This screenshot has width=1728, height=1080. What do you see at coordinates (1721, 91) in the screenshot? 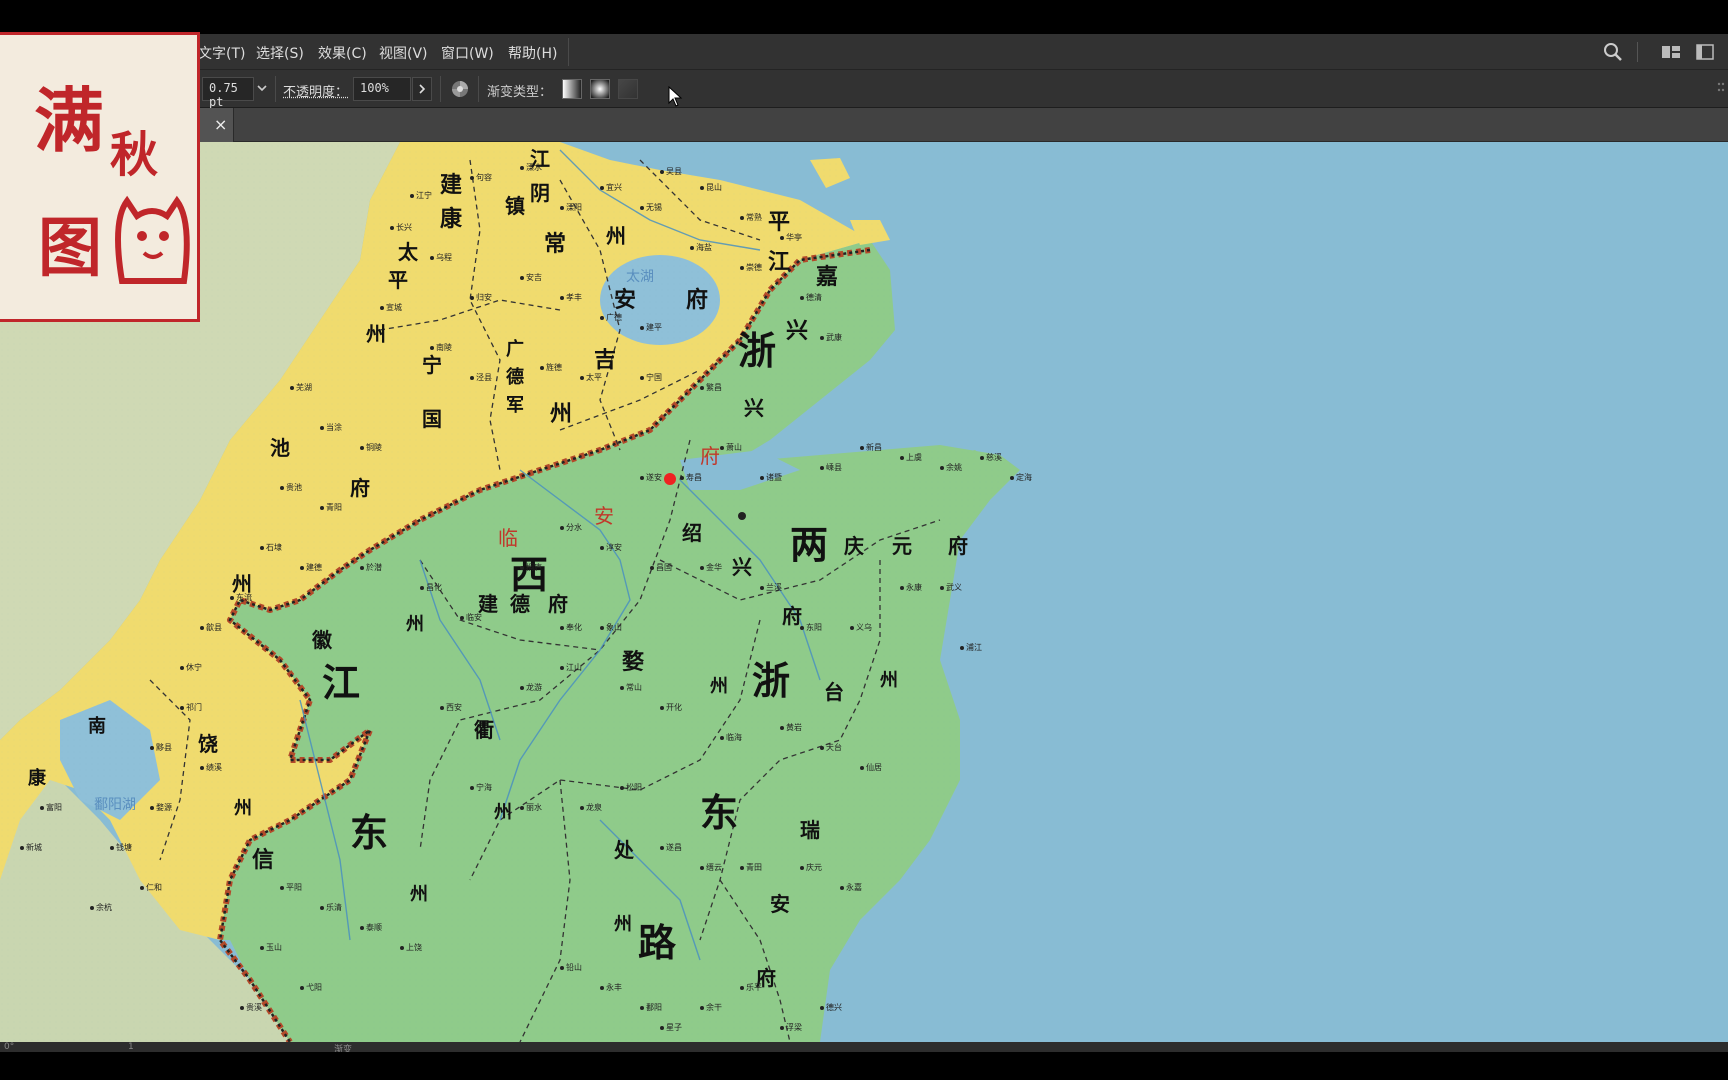
I see `panel-grip-icon` at bounding box center [1721, 91].